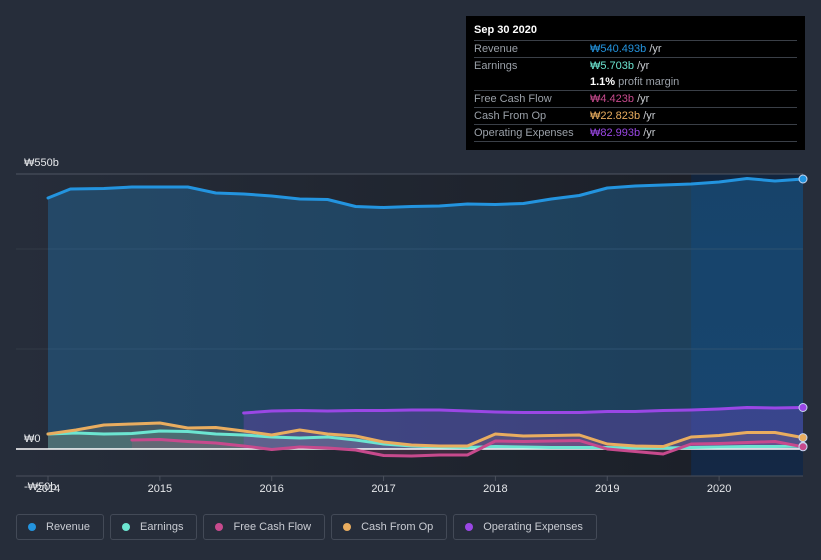 This screenshot has width=821, height=560. What do you see at coordinates (510, 116) in the screenshot?
I see `tooltip-label: Cash From Op` at bounding box center [510, 116].